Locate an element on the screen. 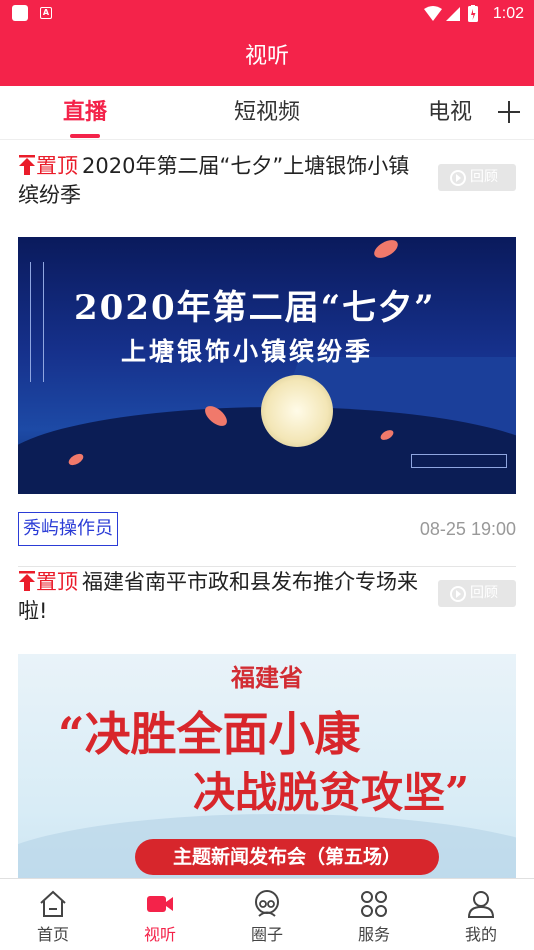  banner-decor is located at coordinates (37, 322).